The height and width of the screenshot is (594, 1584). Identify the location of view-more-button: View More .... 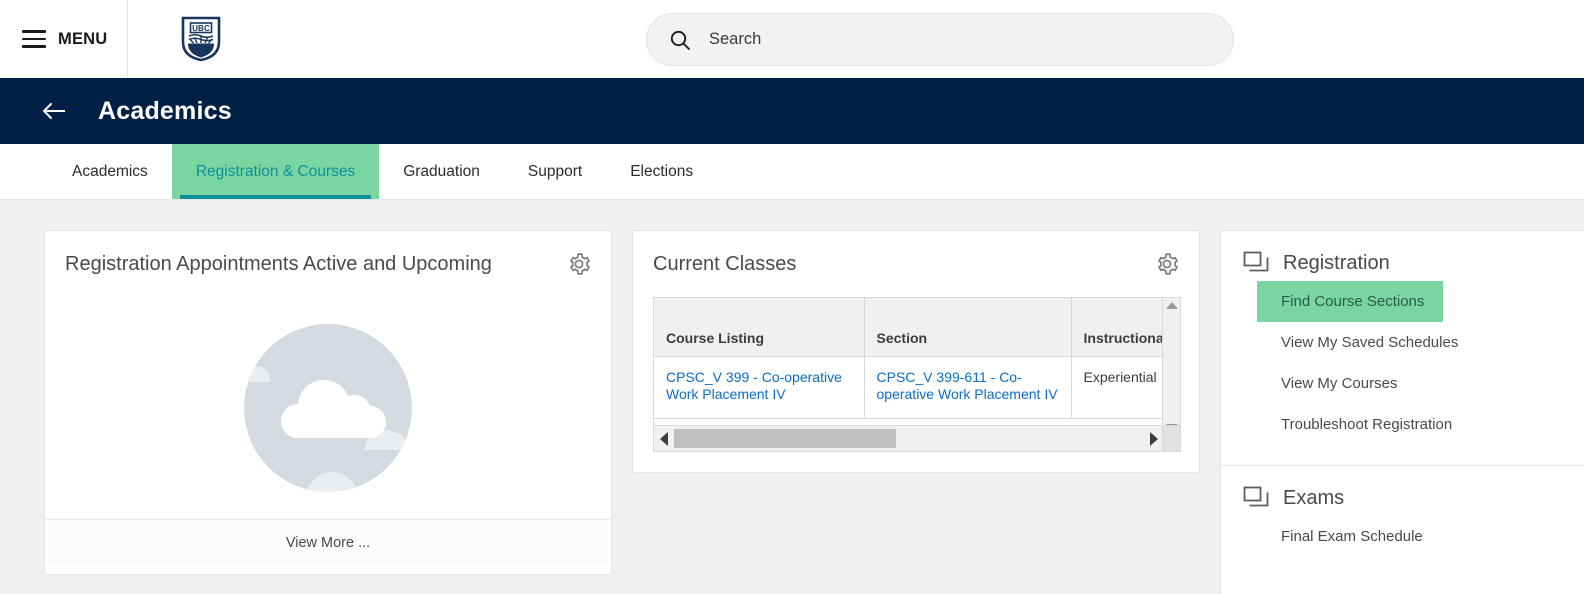
(328, 542).